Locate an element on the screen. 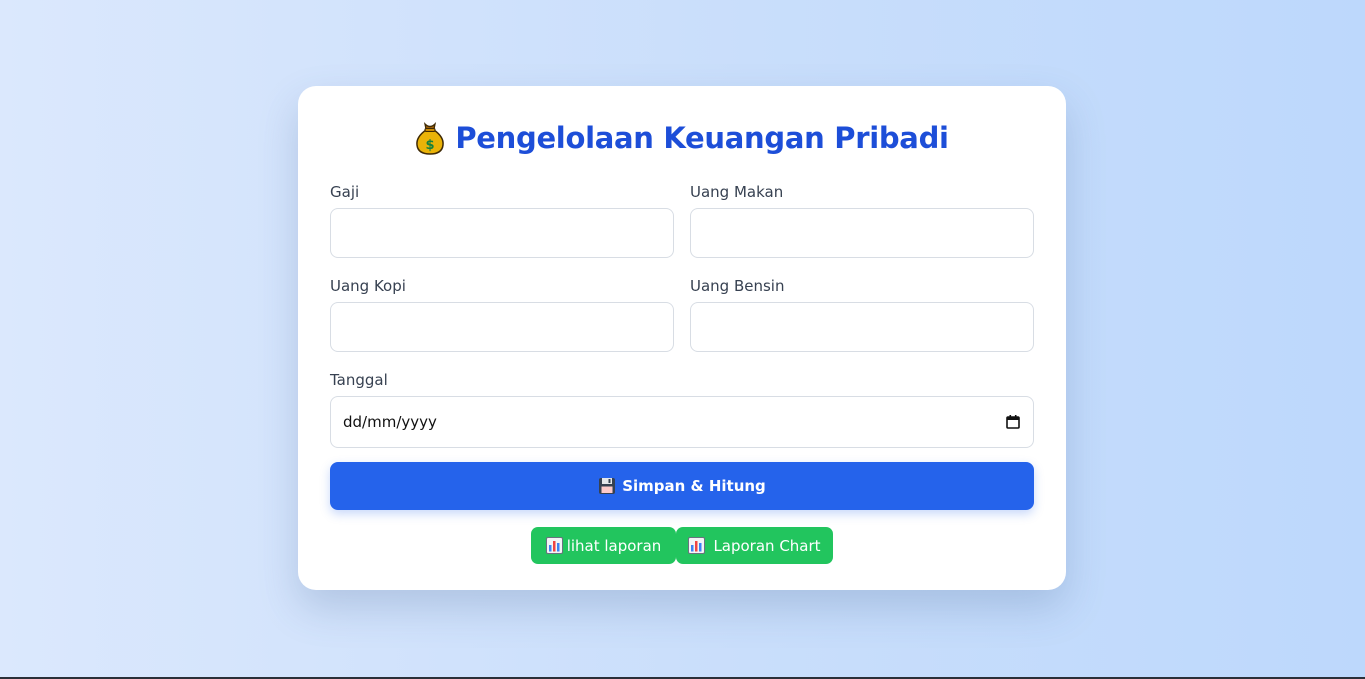  simpan-hitung-label: Simpan & Hitung is located at coordinates (694, 486).